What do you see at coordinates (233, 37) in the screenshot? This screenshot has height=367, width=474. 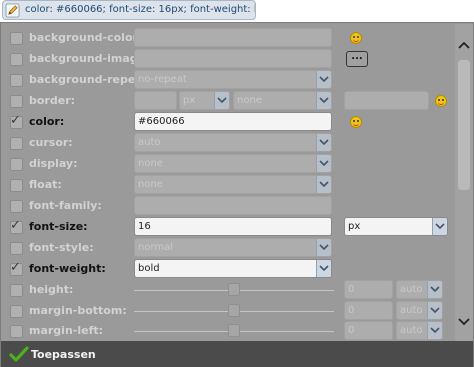 I see `background-color-input` at bounding box center [233, 37].